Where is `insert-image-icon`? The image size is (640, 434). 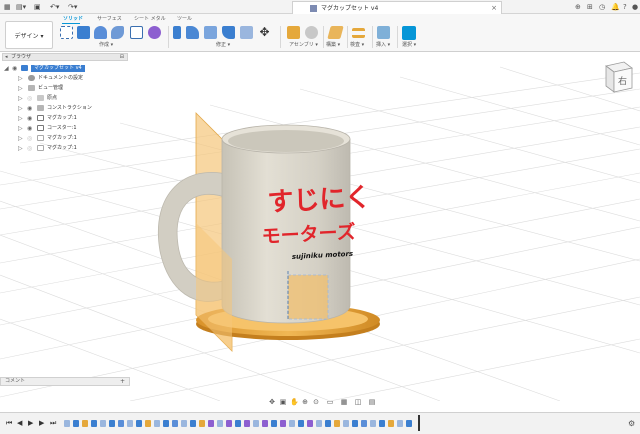
insert-image-icon is located at coordinates (383, 32).